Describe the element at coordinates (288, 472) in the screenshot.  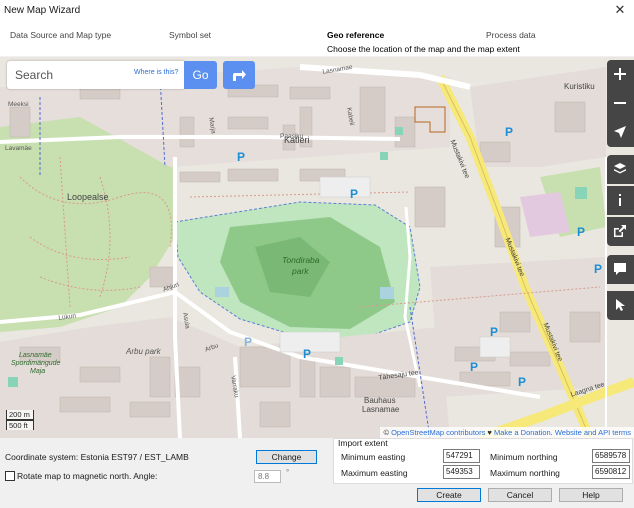
I see `degree-symbol: °` at that location.